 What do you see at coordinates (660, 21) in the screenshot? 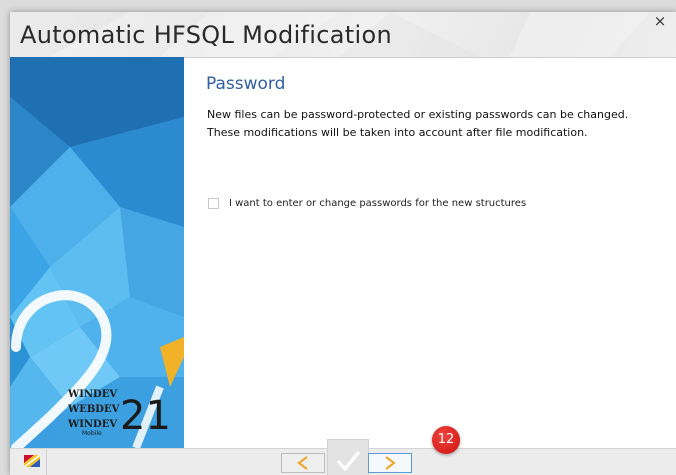
I see `close-icon: ×` at bounding box center [660, 21].